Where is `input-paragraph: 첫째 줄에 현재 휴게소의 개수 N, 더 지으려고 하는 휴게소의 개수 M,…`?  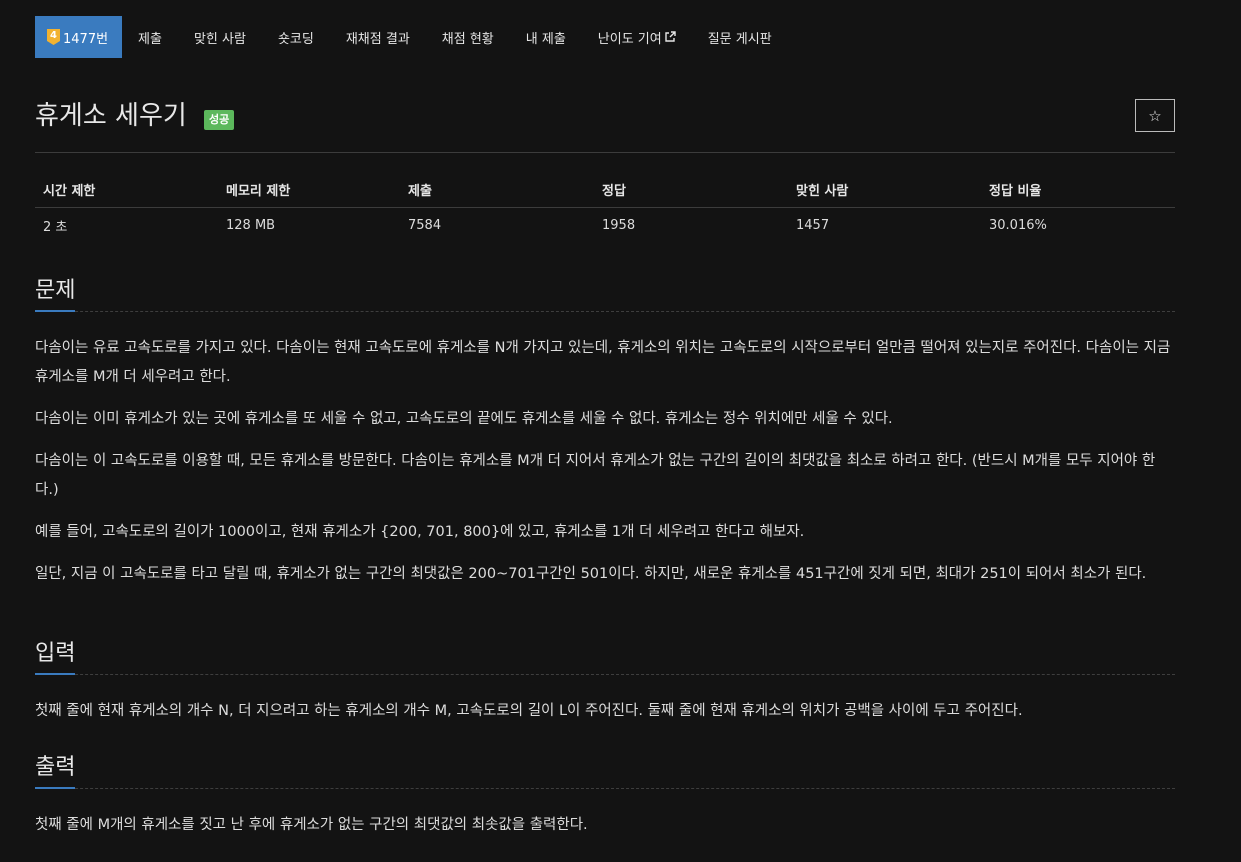 input-paragraph: 첫째 줄에 현재 휴게소의 개수 N, 더 지으려고 하는 휴게소의 개수 M,… is located at coordinates (529, 711).